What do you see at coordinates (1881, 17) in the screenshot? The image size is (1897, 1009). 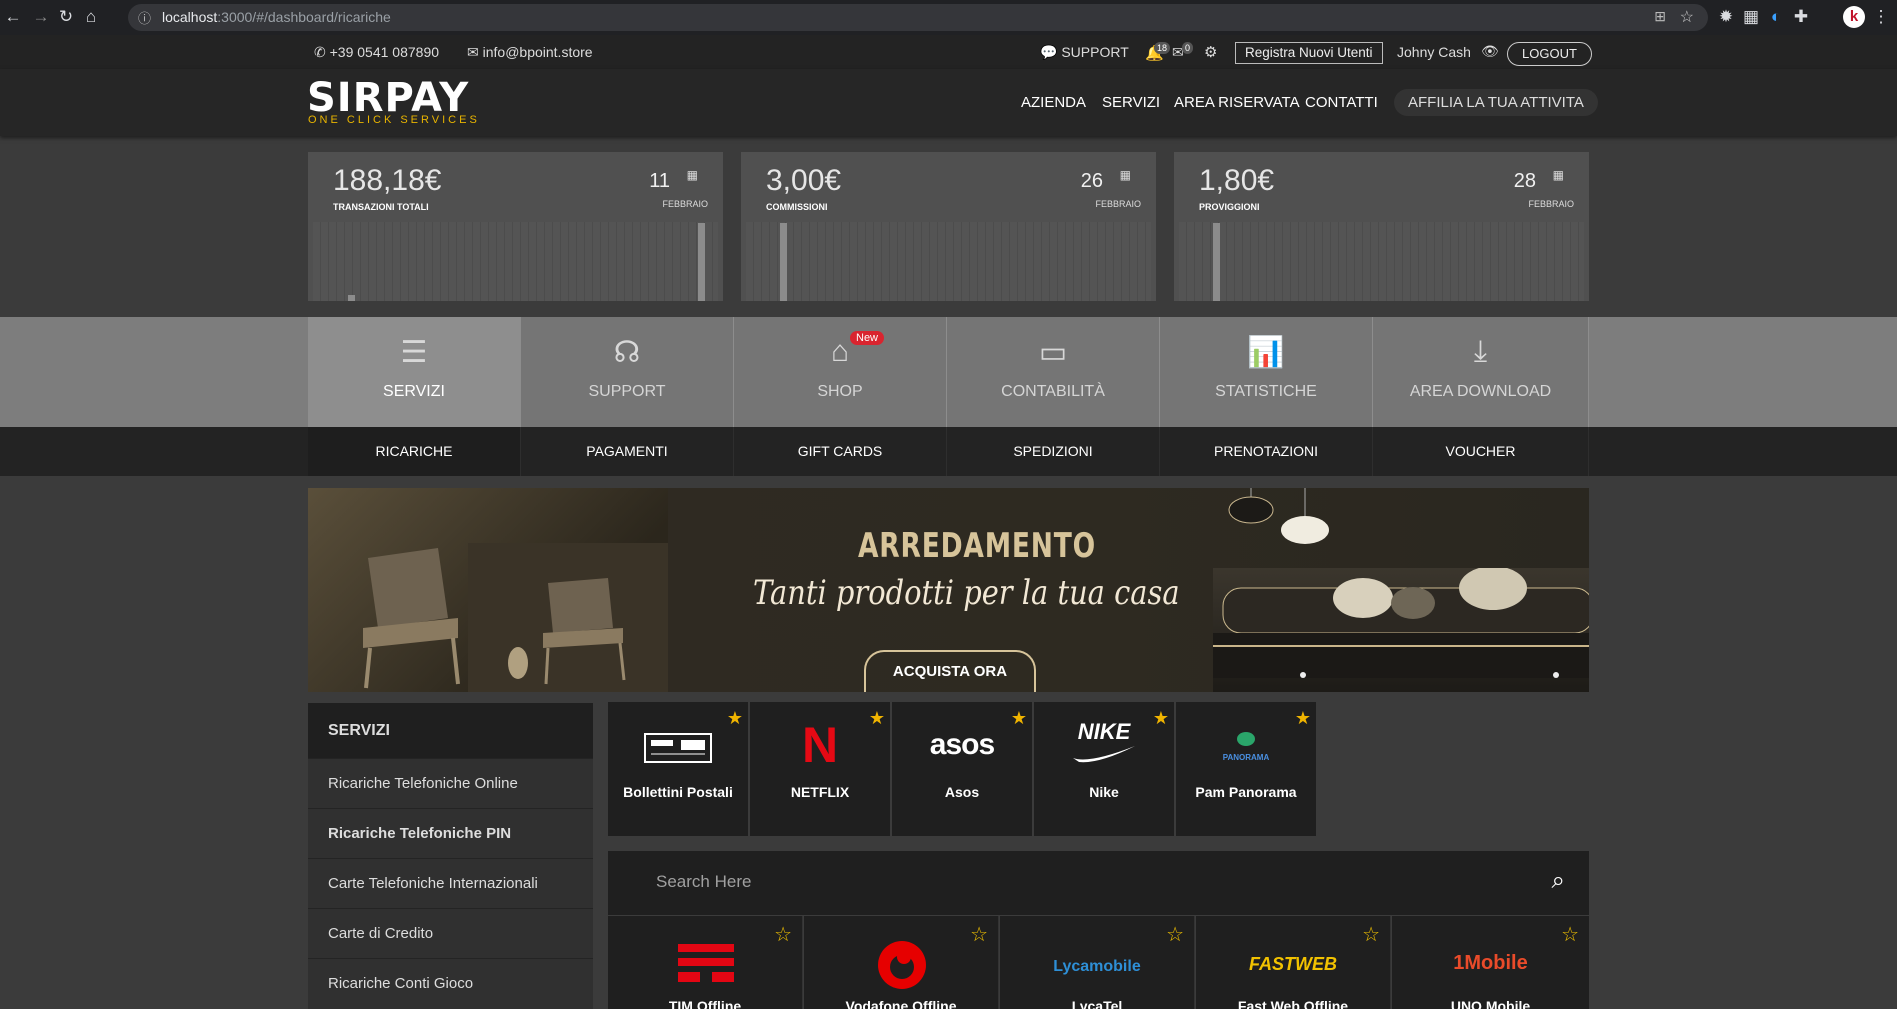 I see `menu-dots-icon: ⋮` at bounding box center [1881, 17].